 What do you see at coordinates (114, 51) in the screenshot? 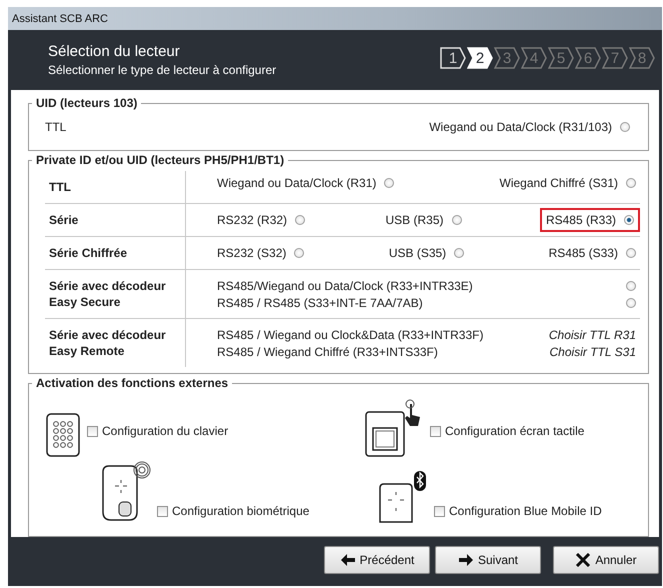
I see `page-title: Sélection du lecteur` at bounding box center [114, 51].